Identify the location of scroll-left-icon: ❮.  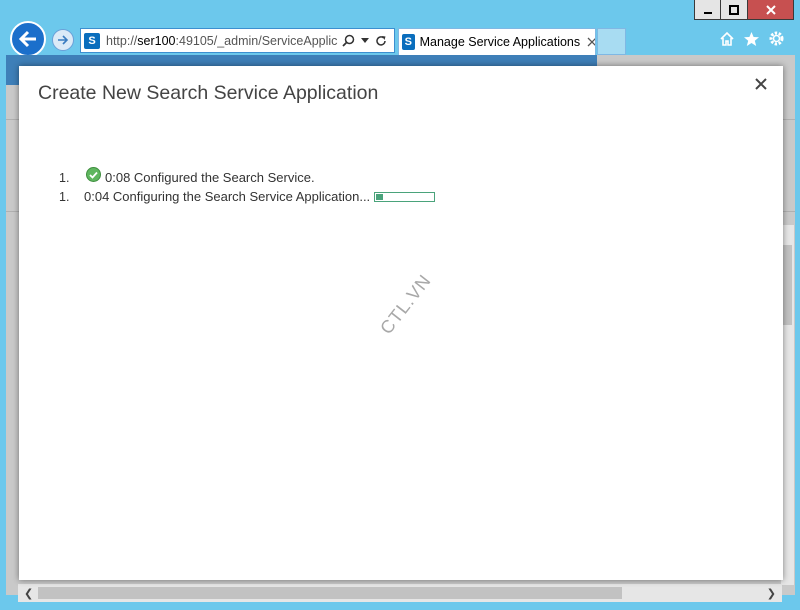
(28, 593).